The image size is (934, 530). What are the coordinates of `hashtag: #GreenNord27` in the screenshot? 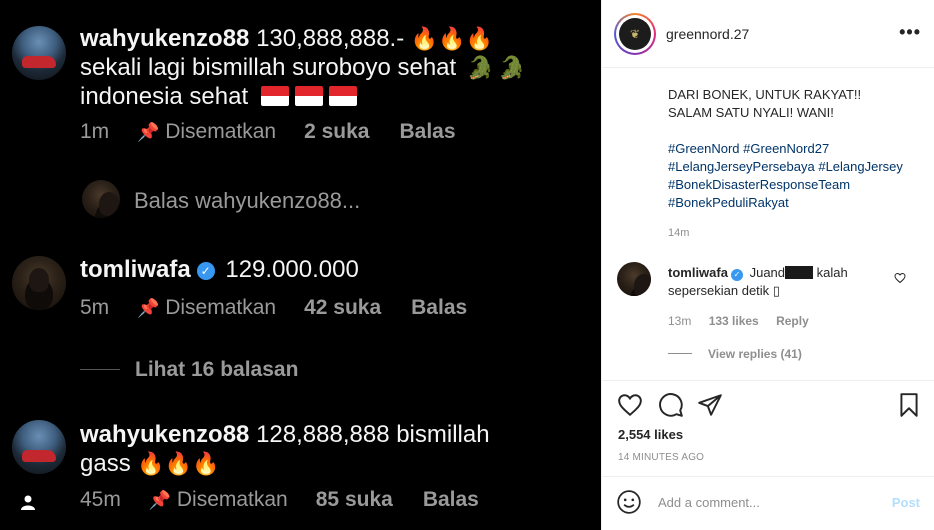 It's located at (786, 148).